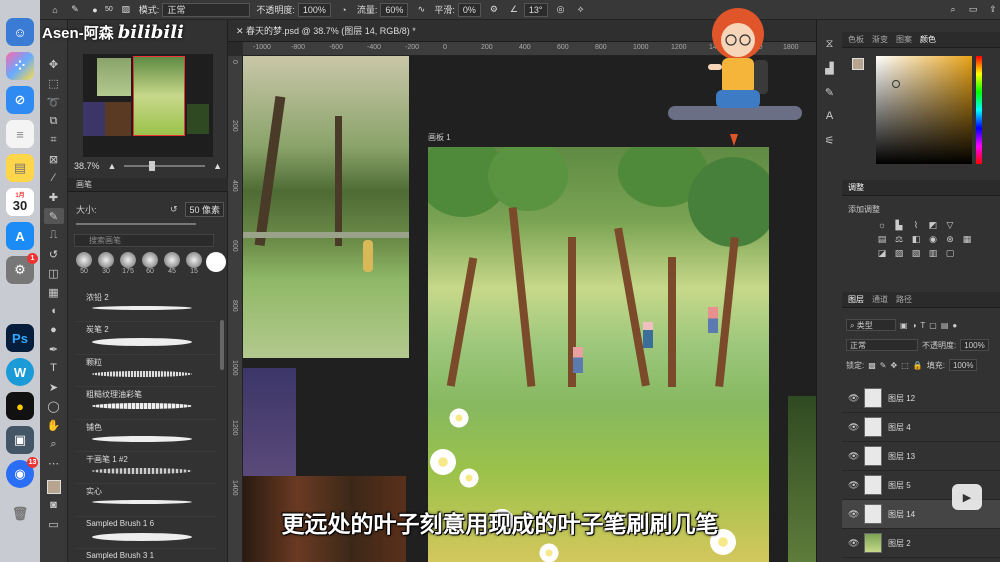 Image resolution: width=1000 pixels, height=562 pixels. Describe the element at coordinates (494, 10) in the screenshot. I see `gear-icon: ⚙` at that location.